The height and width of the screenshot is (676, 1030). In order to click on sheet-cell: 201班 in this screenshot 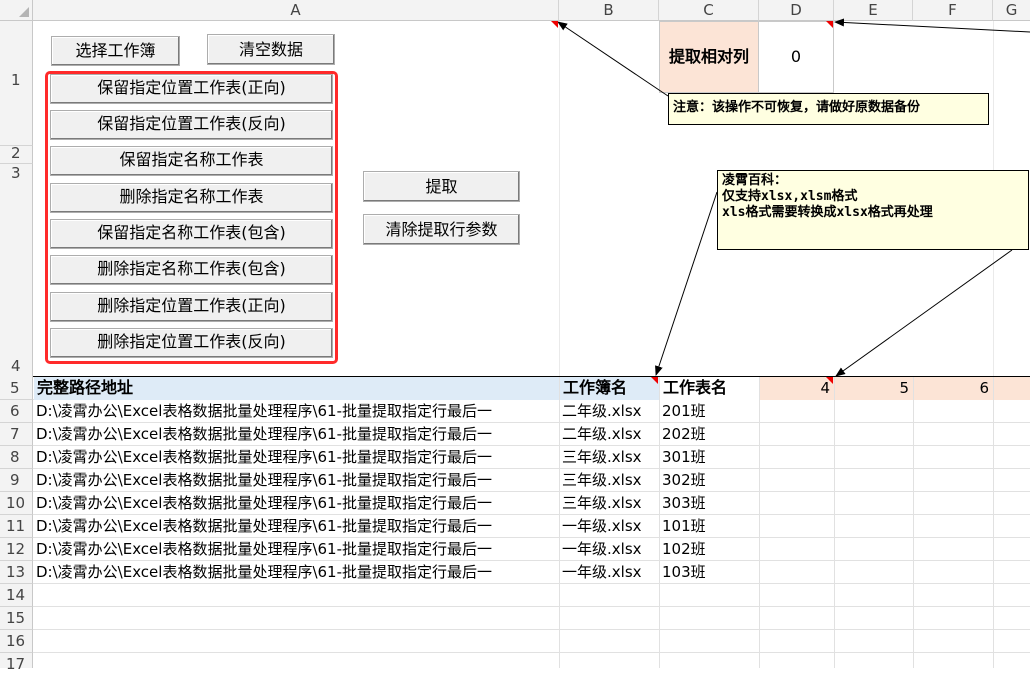, I will do `click(710, 411)`.